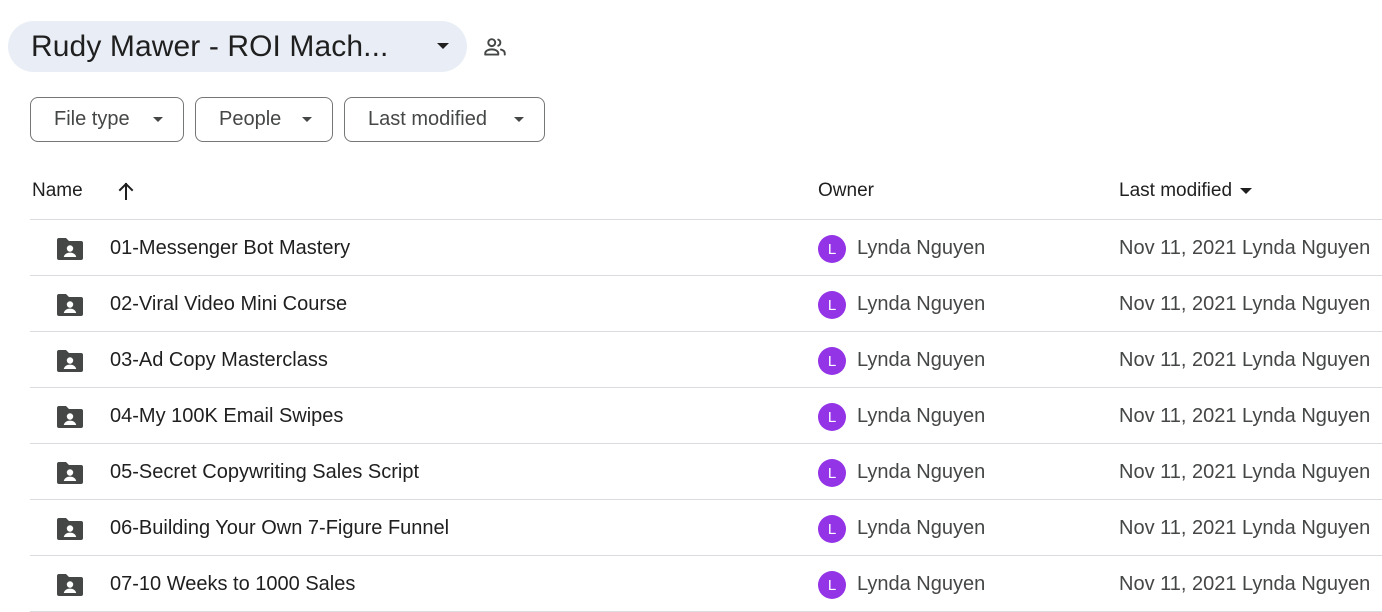 The width and height of the screenshot is (1382, 612). I want to click on people-filter: People, so click(264, 119).